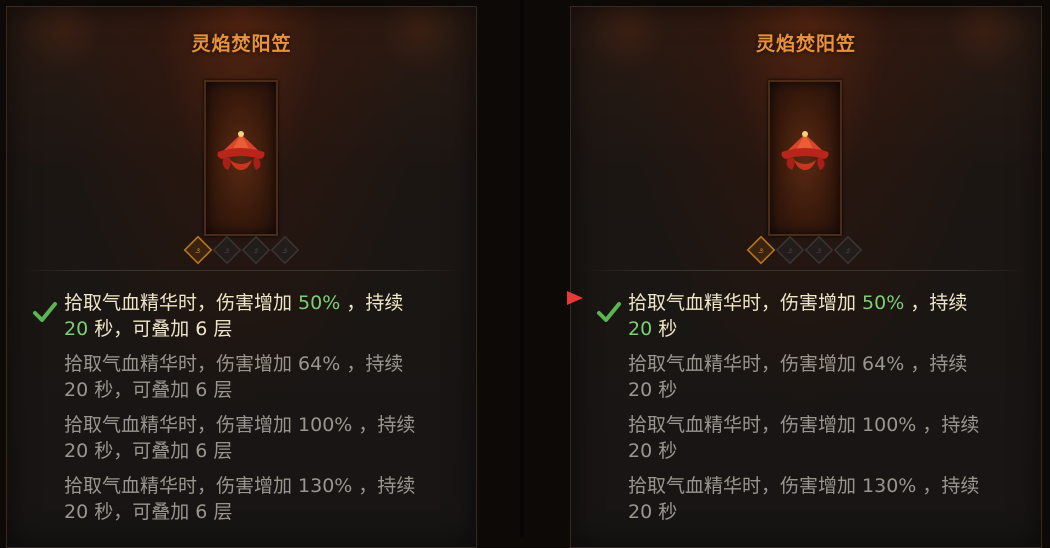  What do you see at coordinates (240, 499) in the screenshot?
I see `tier-item: 拾取气血精华时，伤害增加 130% ，持续 20 秒，可叠加 6 层` at bounding box center [240, 499].